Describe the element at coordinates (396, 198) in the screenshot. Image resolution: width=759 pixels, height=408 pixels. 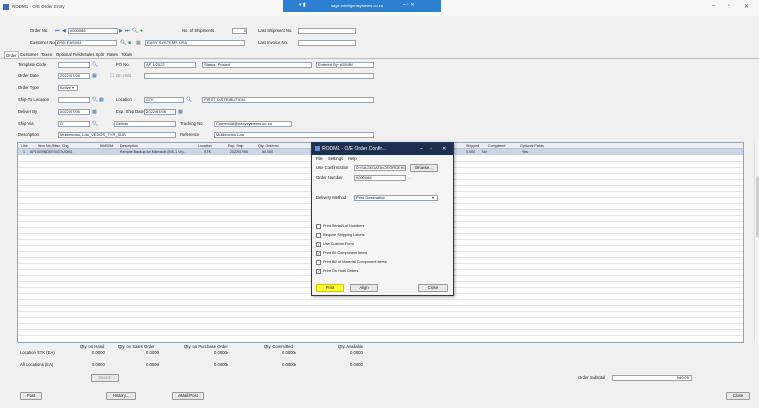
I see `delivery-method-select: Print Destination` at that location.